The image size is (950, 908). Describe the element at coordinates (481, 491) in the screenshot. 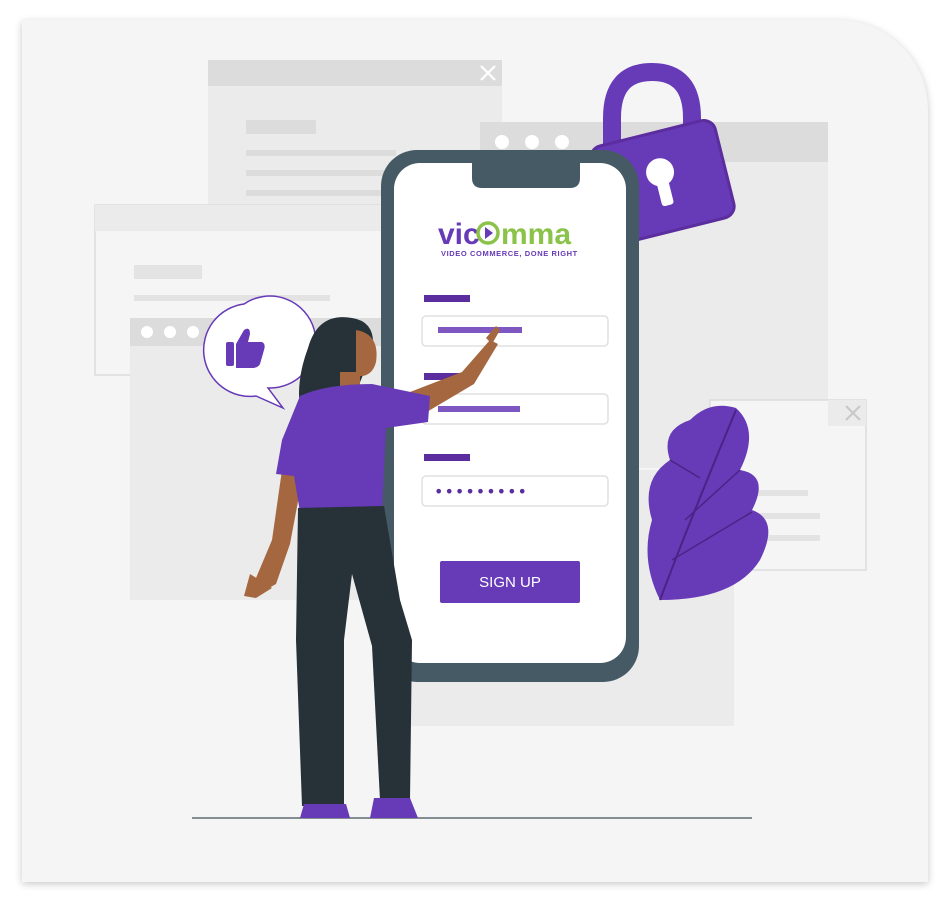

I see `password-mask: •••••••••` at that location.